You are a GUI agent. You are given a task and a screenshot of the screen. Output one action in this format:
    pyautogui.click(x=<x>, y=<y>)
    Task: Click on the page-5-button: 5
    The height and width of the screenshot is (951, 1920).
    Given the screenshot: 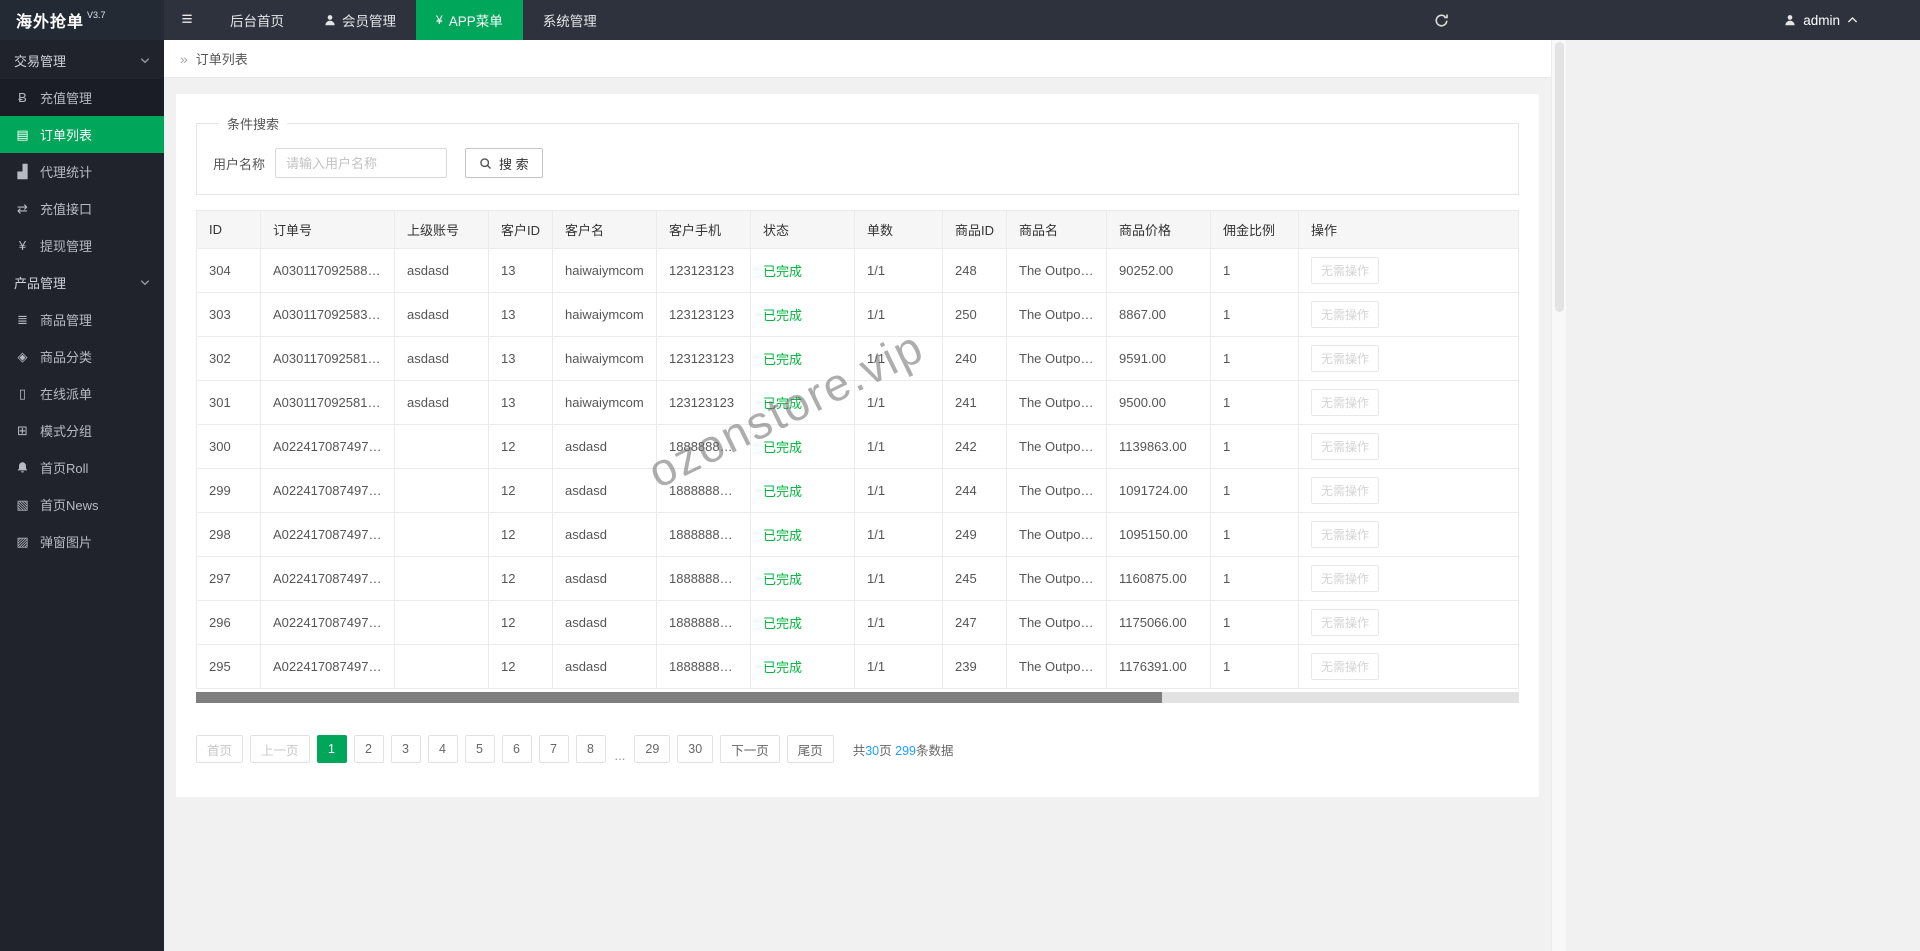 What is the action you would take?
    pyautogui.click(x=479, y=749)
    